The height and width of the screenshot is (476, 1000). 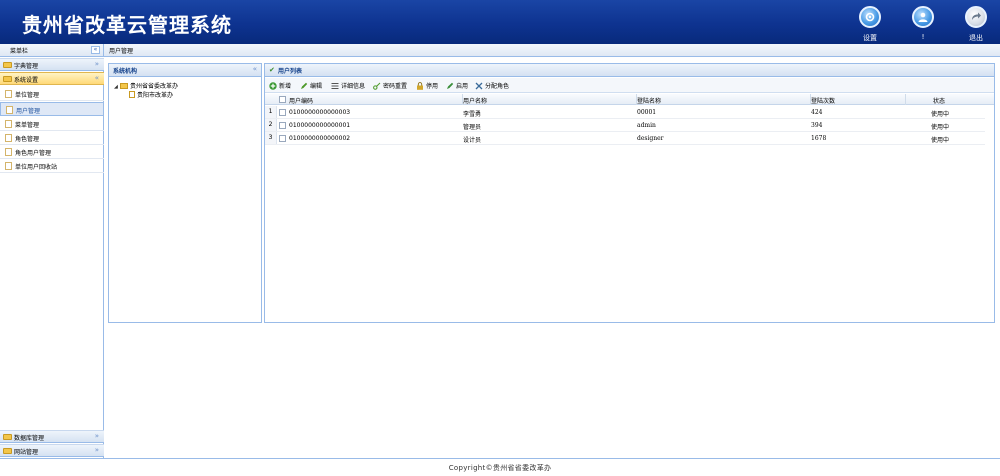 I want to click on add-button: 新增, so click(x=280, y=86).